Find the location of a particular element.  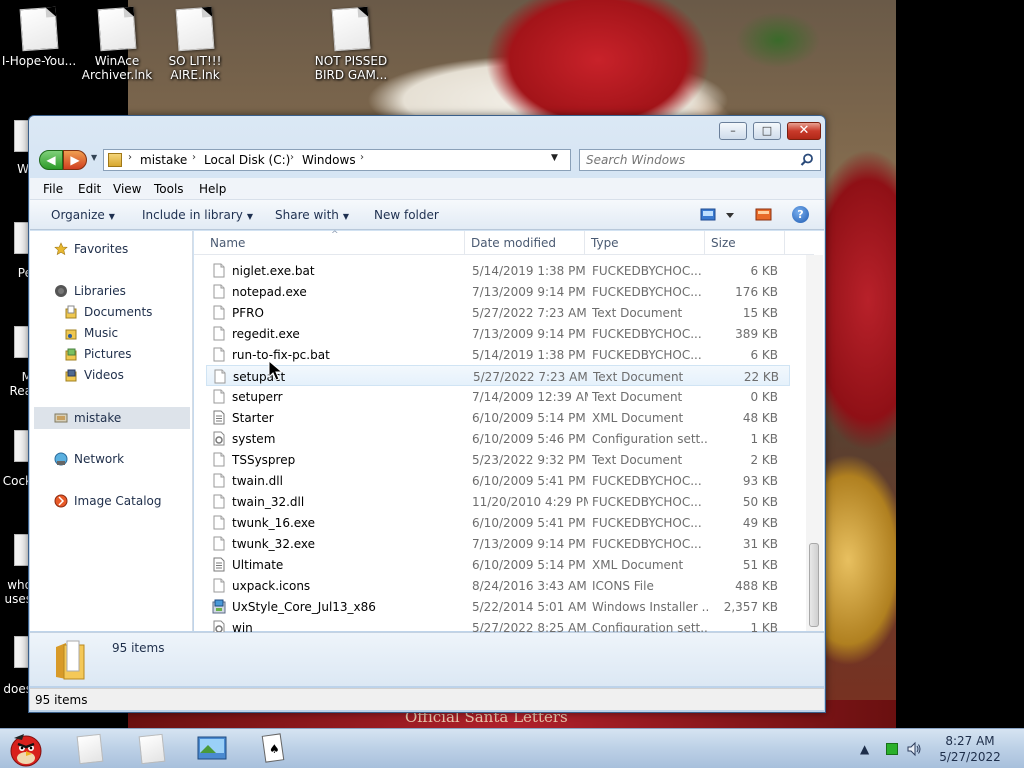

system-clock: 8:27 AM 5/27/2022 is located at coordinates (970, 749).